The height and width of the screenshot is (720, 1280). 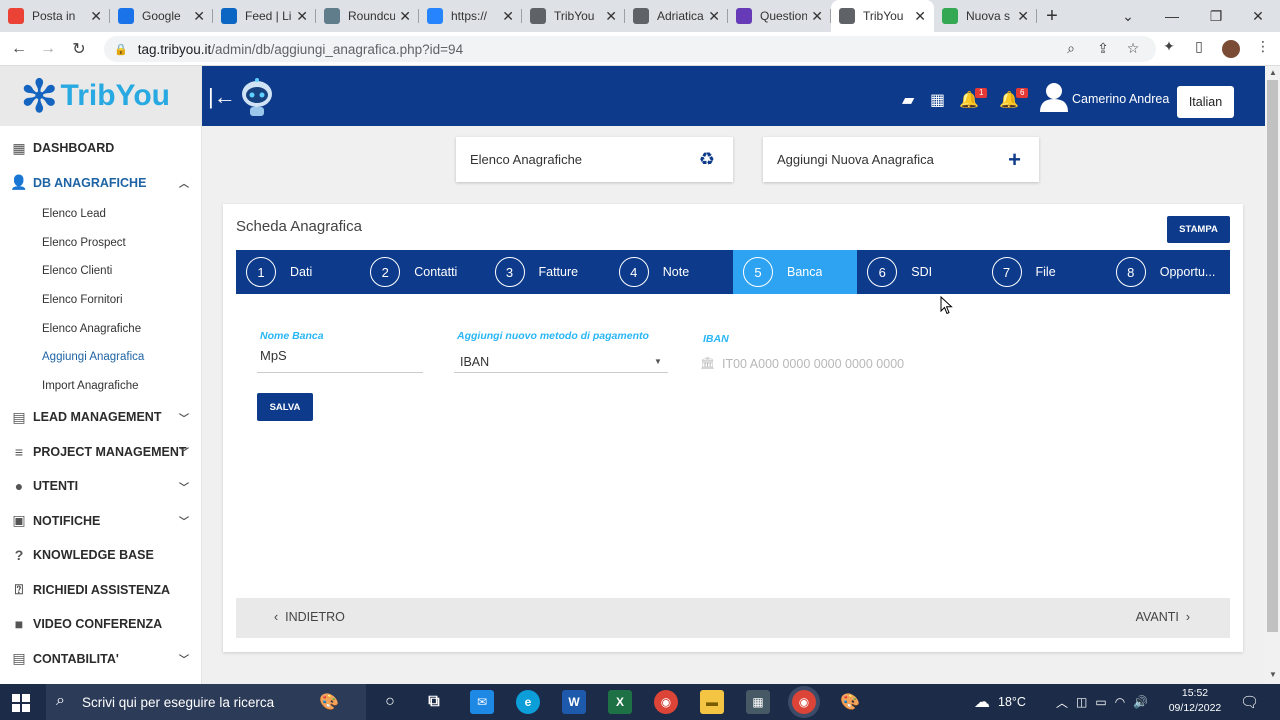 What do you see at coordinates (1066, 702) in the screenshot?
I see `tray-chevron-up-icon: ︿` at bounding box center [1066, 702].